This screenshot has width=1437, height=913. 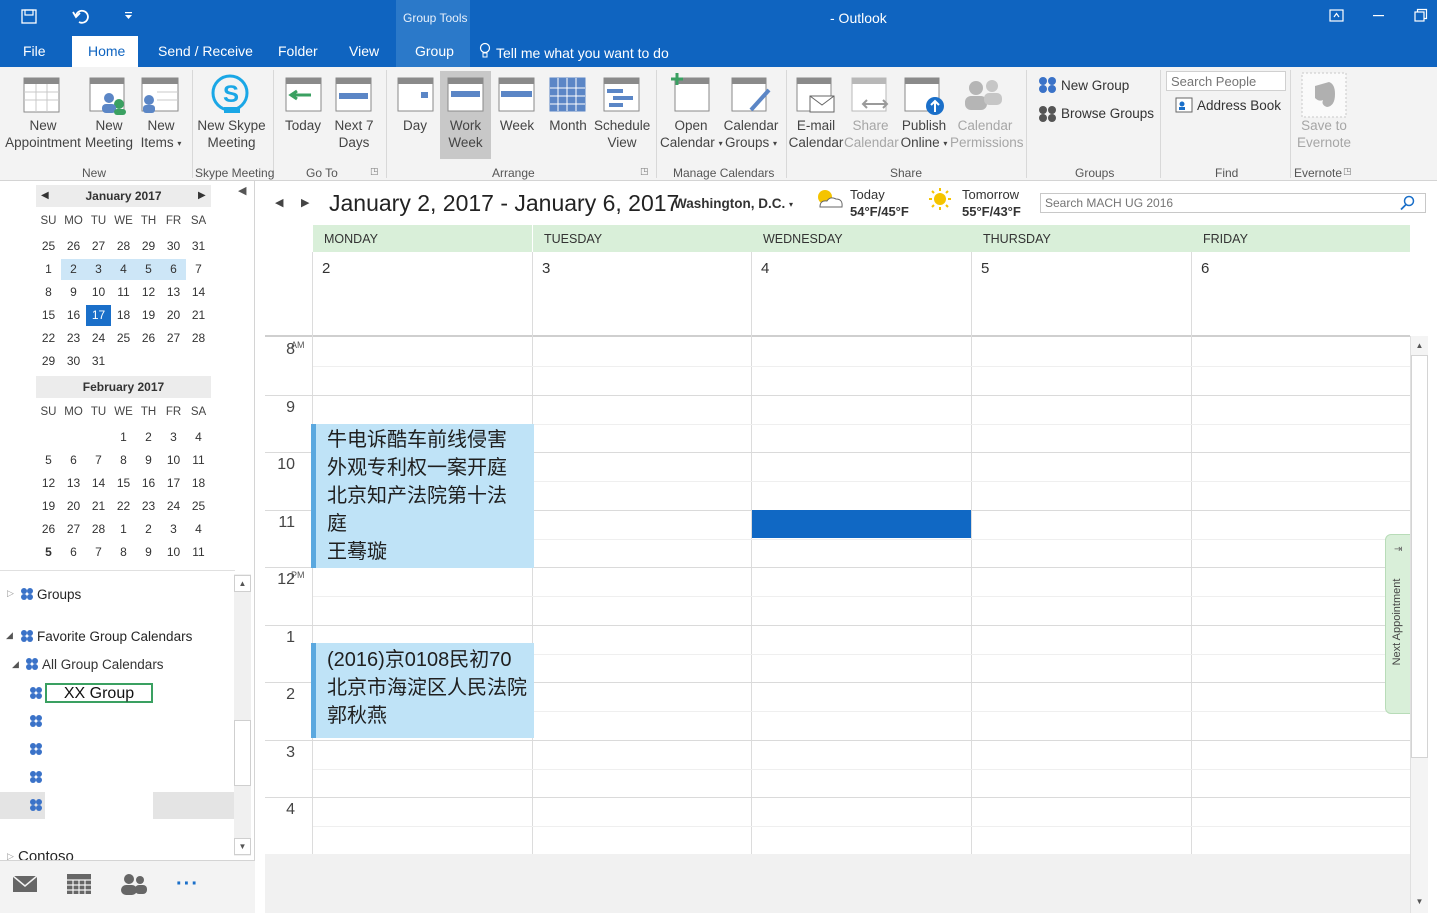 What do you see at coordinates (1301, 238) in the screenshot?
I see `day-header: FRIDAY` at bounding box center [1301, 238].